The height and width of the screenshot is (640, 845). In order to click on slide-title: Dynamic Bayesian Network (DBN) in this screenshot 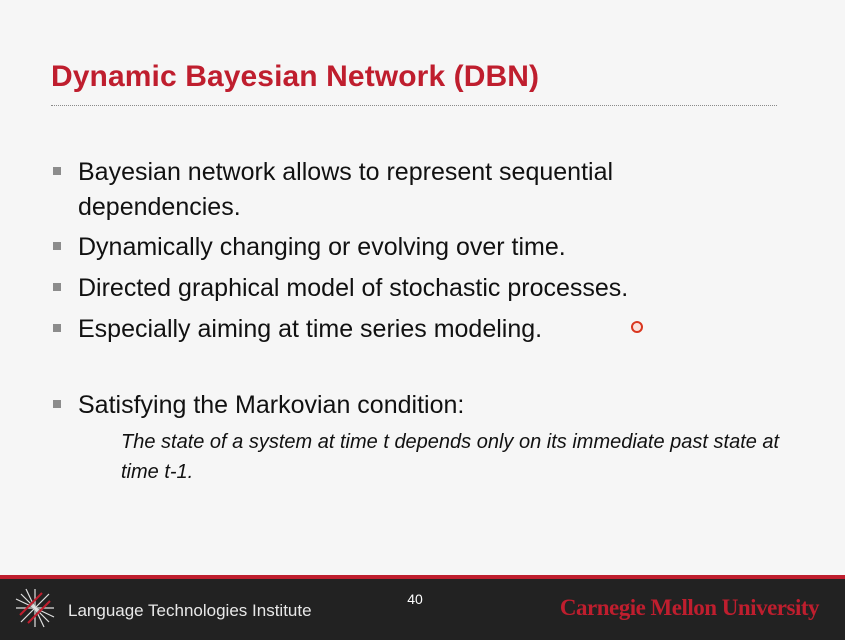, I will do `click(295, 76)`.